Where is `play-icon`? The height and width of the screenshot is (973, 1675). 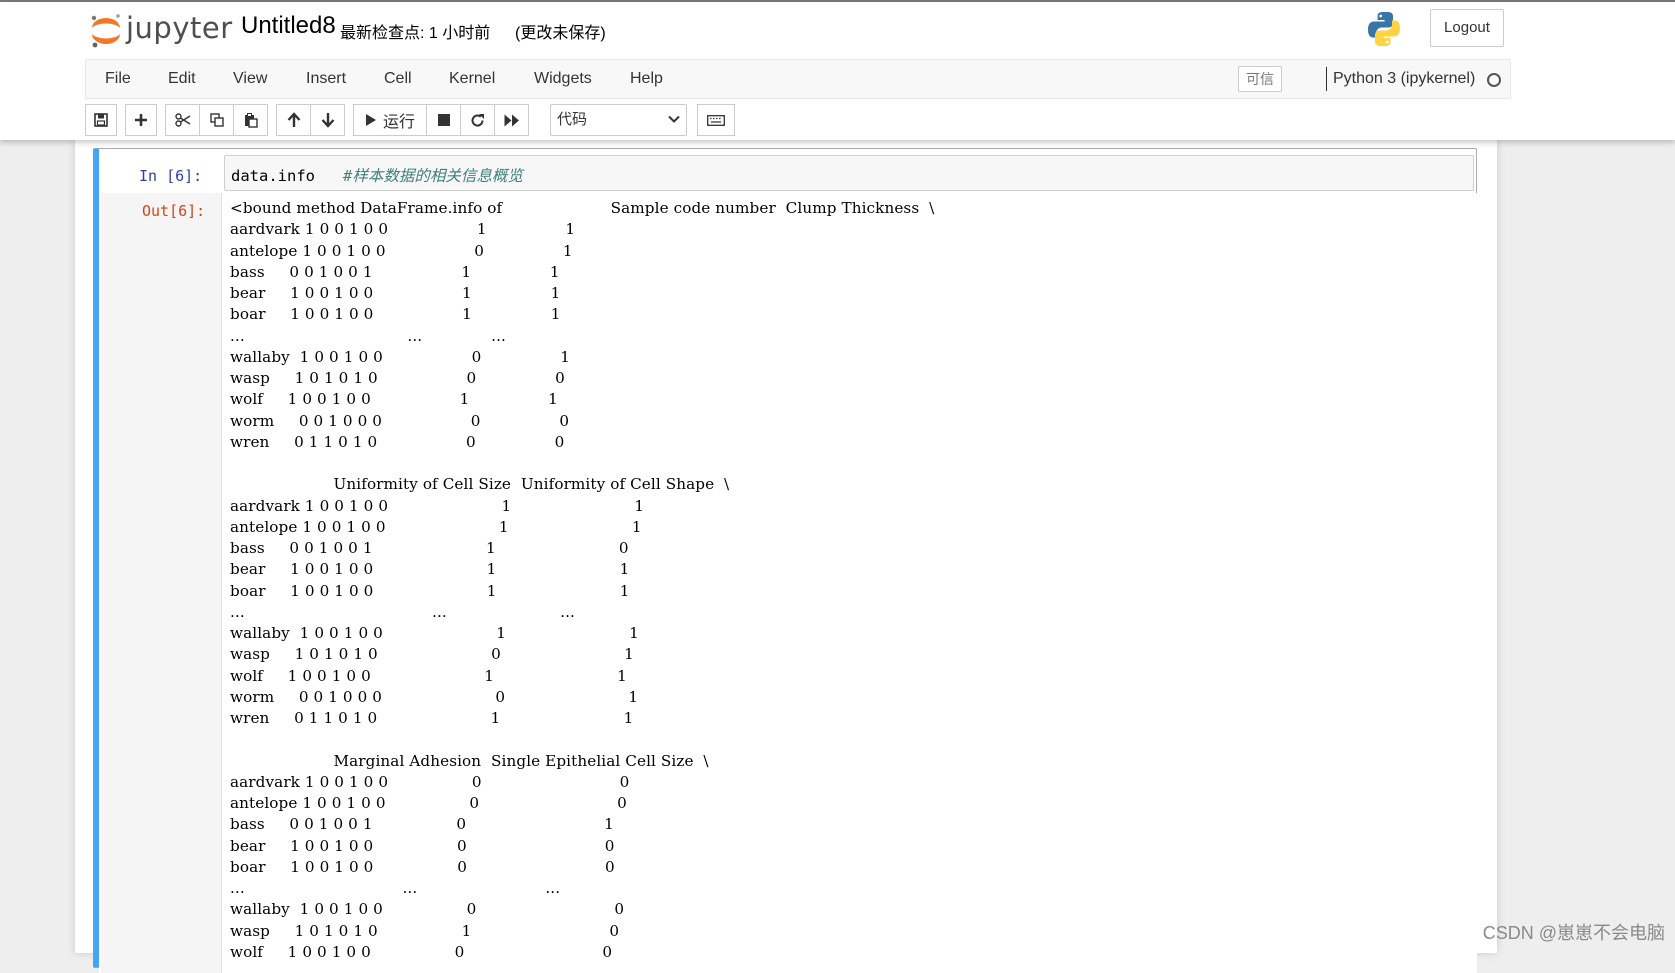
play-icon is located at coordinates (370, 120).